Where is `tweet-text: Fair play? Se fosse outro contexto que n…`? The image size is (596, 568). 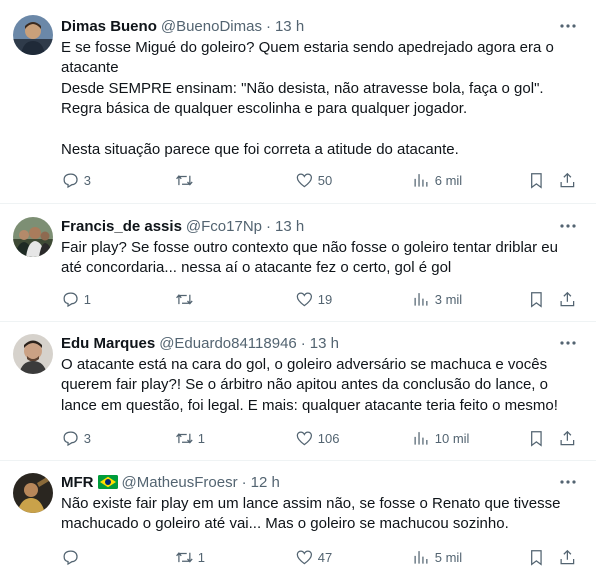
tweet-text: Fair play? Se fosse outro contexto que n… is located at coordinates (319, 258).